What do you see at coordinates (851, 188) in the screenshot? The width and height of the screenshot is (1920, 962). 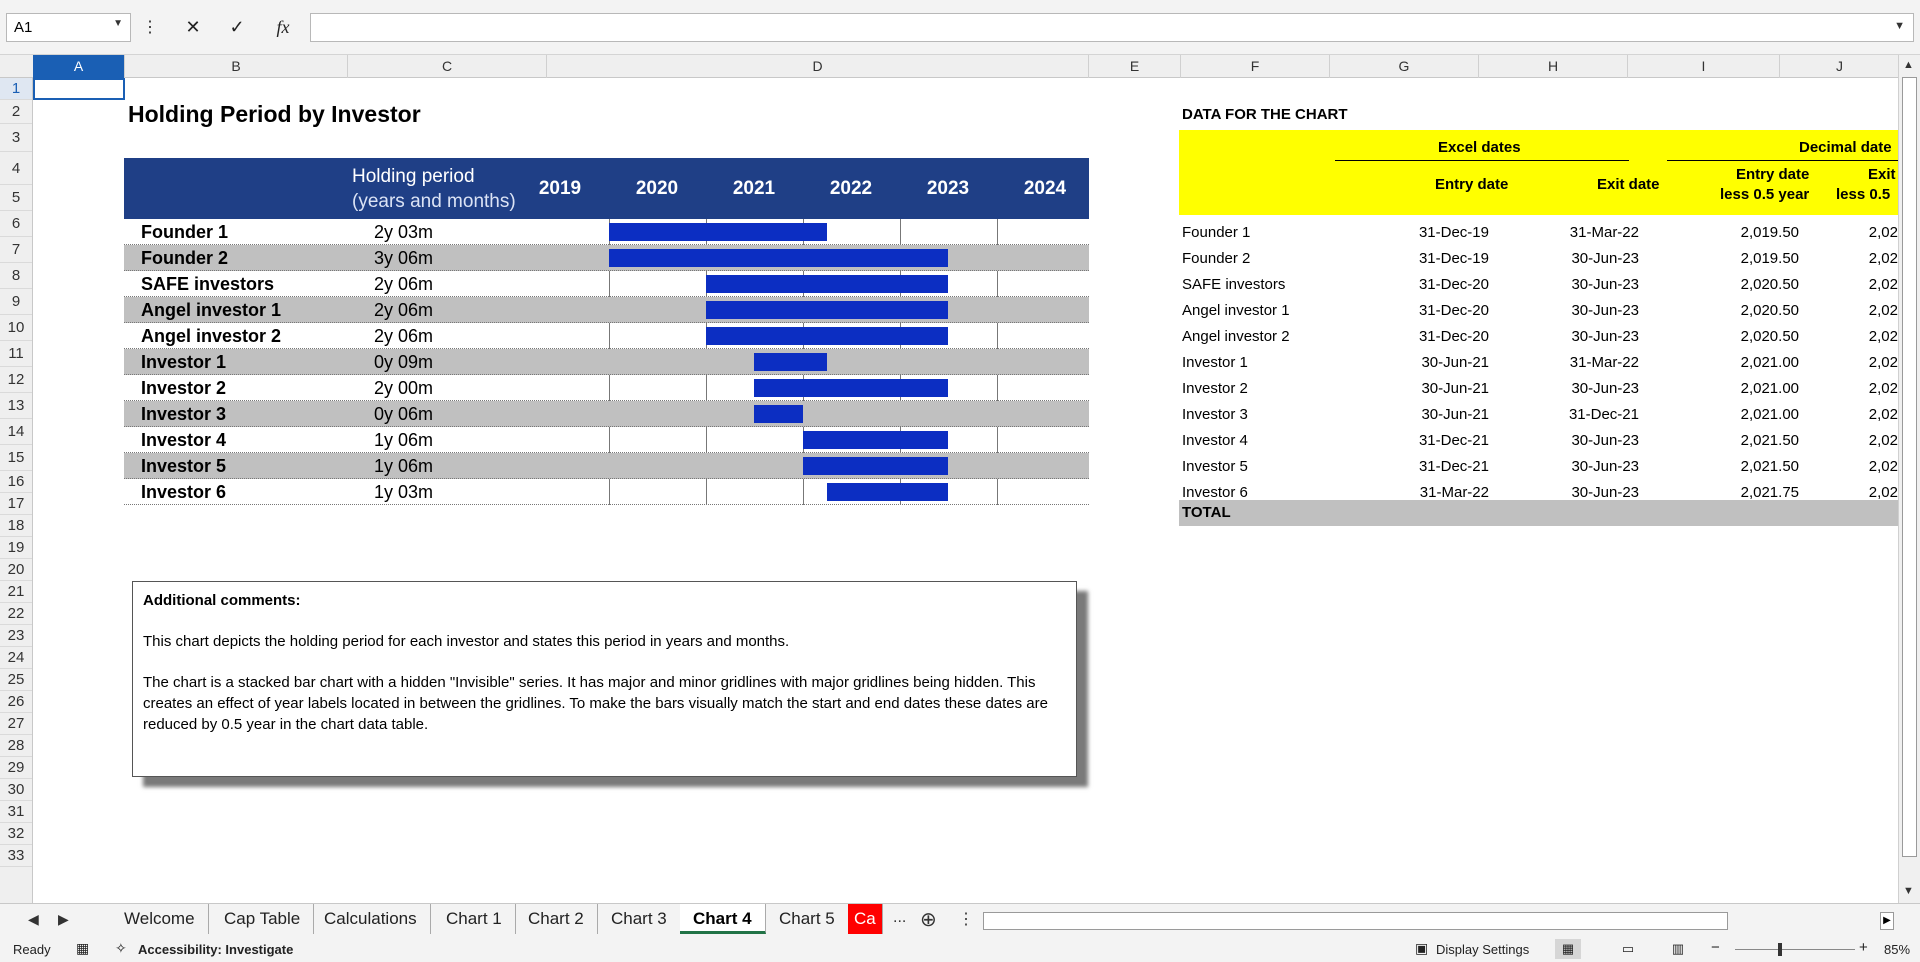 I see `year-label-2022: 2022` at bounding box center [851, 188].